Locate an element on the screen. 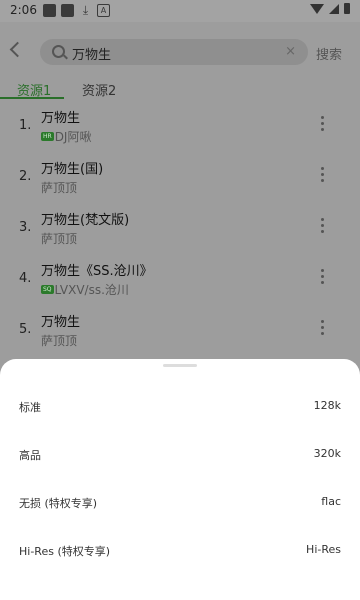  option-value: Hi-Res is located at coordinates (323, 549).